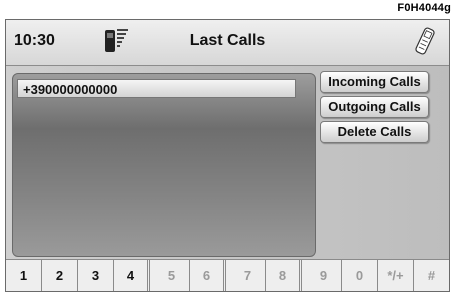 The image size is (453, 293). Describe the element at coordinates (425, 43) in the screenshot. I see `handset-icon` at that location.